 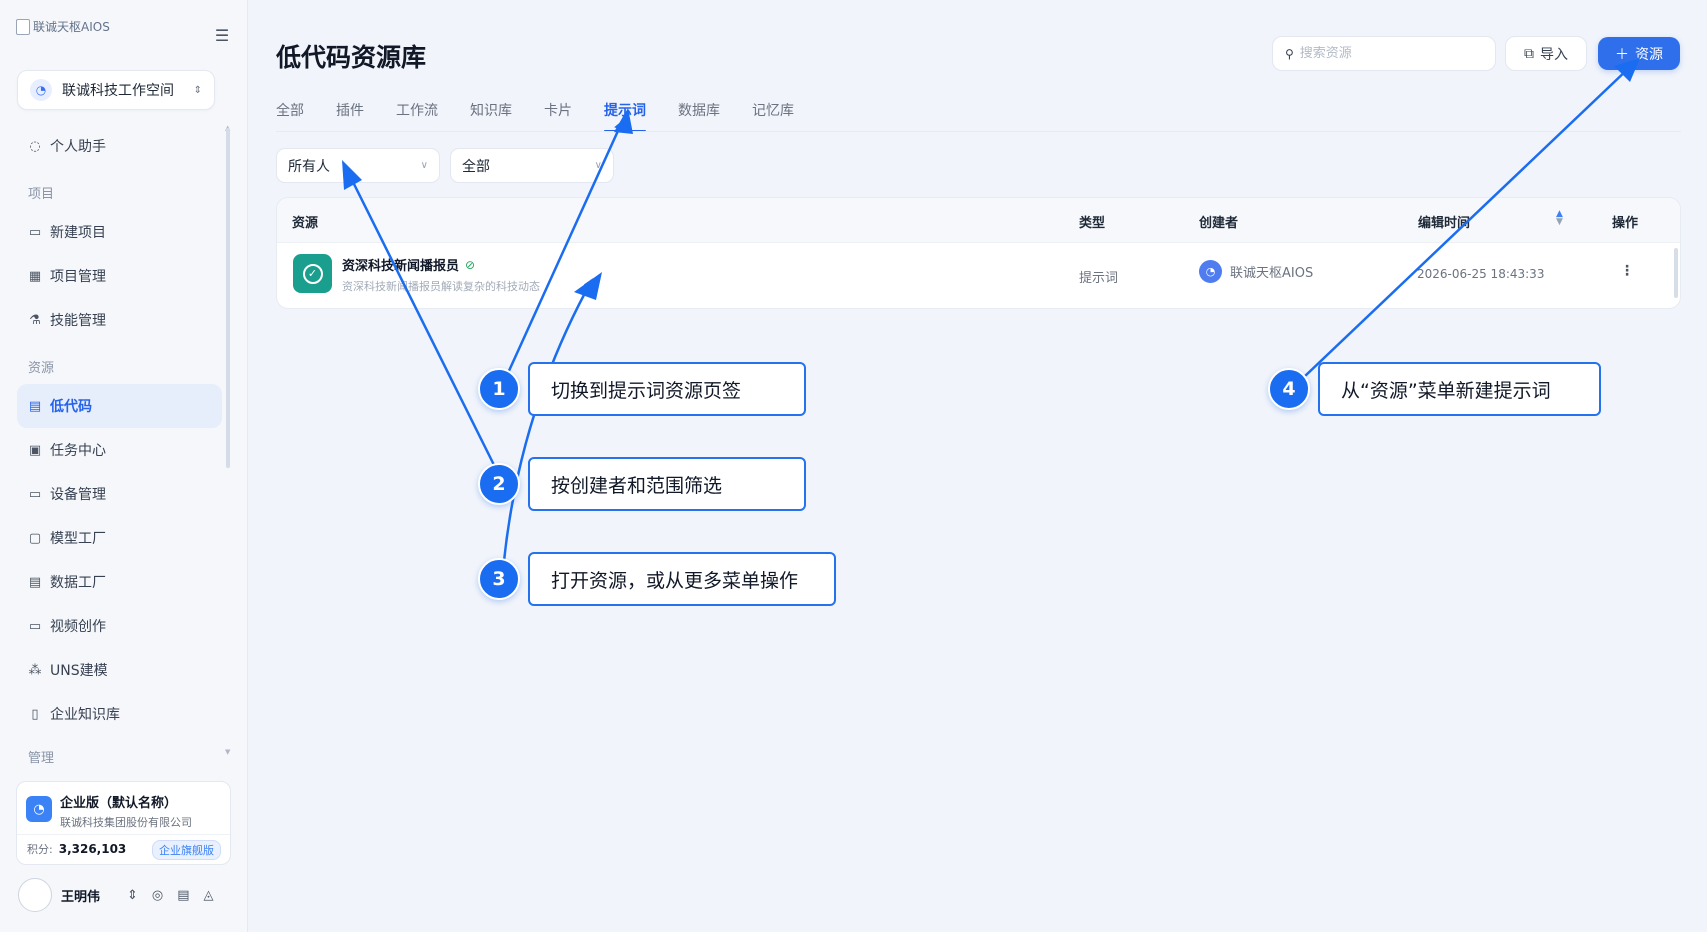 I want to click on owner-filter-value: 所有人, so click(x=309, y=166).